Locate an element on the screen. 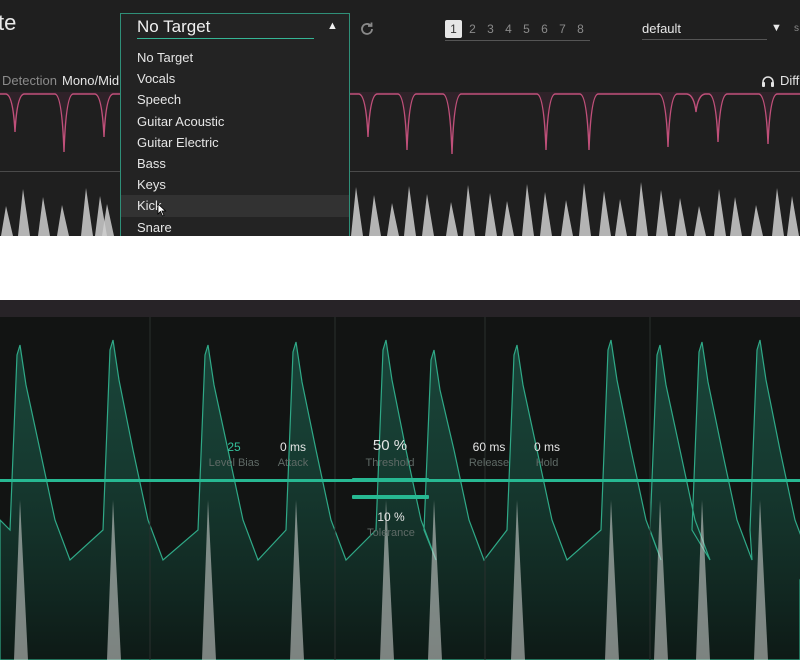 The height and width of the screenshot is (660, 800). hold-knob: 0 ms Hold is located at coordinates (547, 454).